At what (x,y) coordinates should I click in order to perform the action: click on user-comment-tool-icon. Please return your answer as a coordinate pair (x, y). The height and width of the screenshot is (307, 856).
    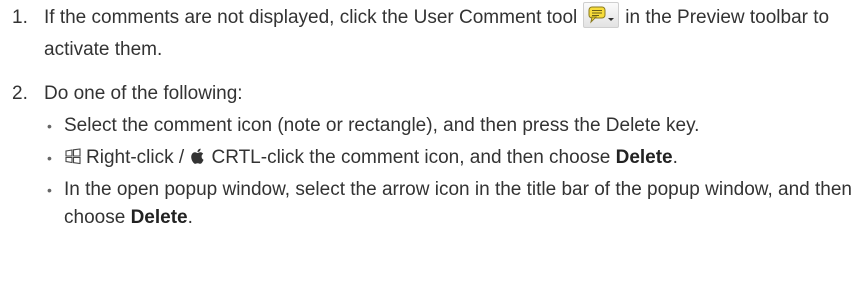
    Looking at the image, I should click on (601, 15).